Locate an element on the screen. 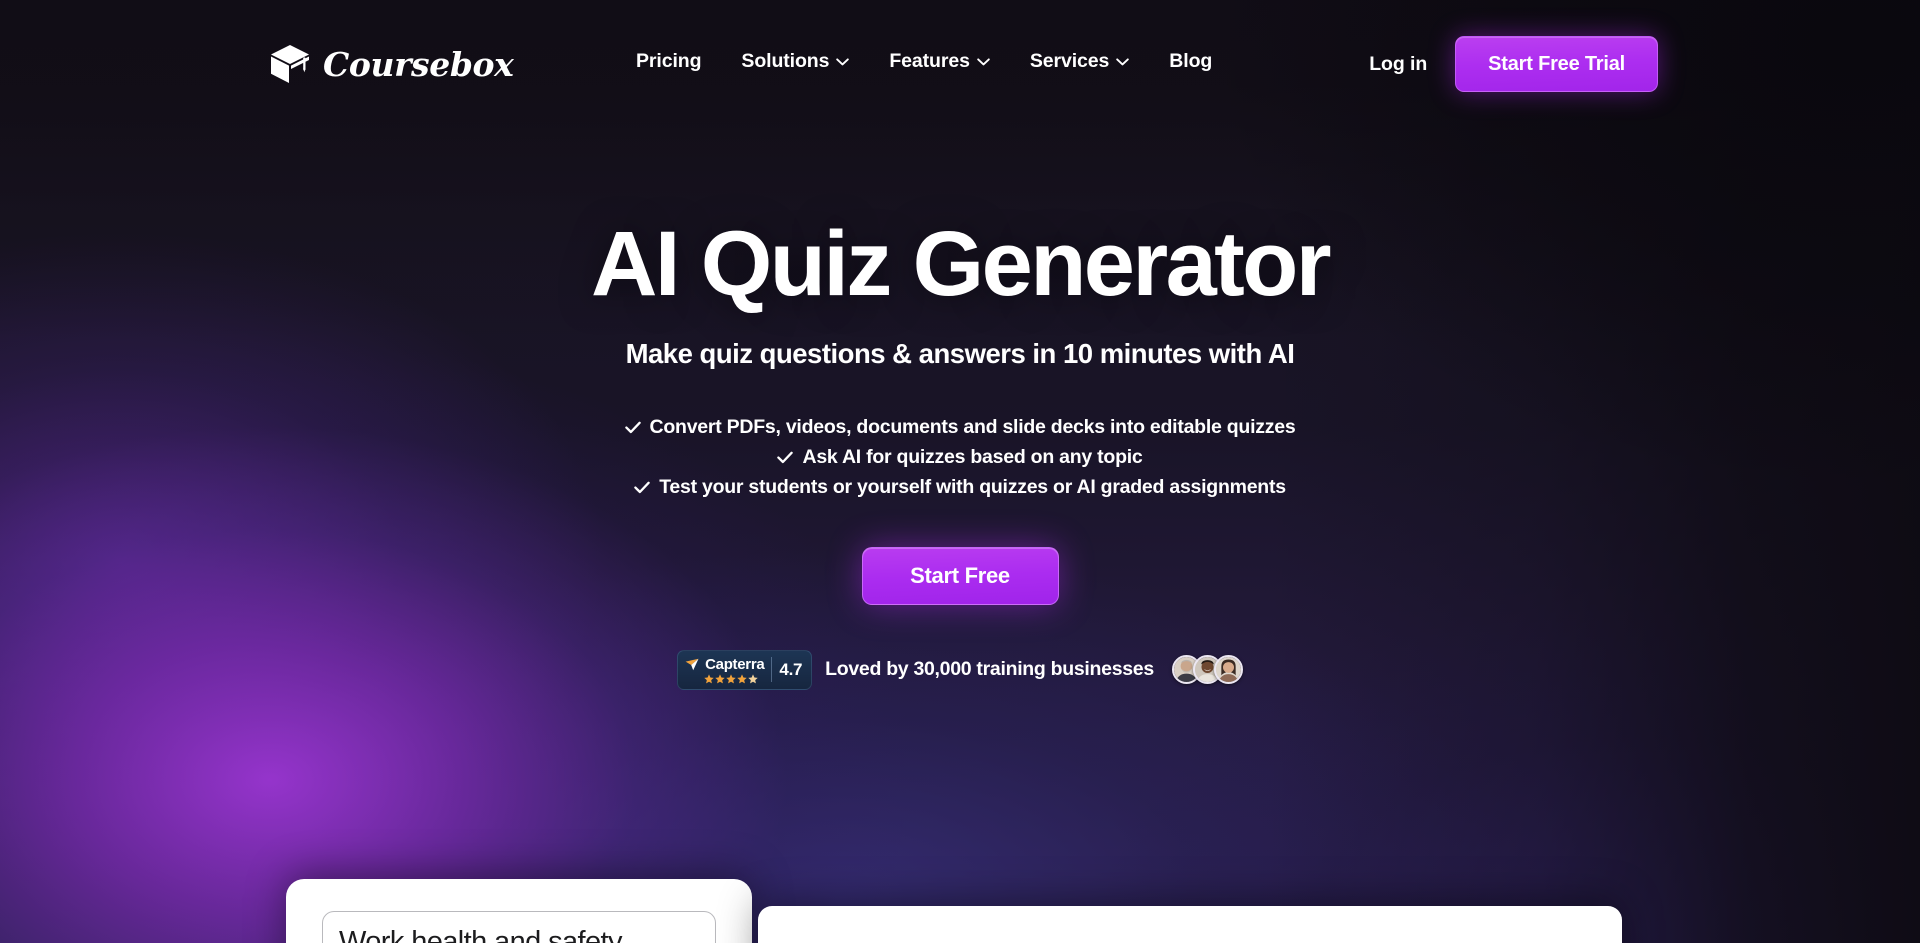 The width and height of the screenshot is (1920, 943). avatar is located at coordinates (1228, 670).